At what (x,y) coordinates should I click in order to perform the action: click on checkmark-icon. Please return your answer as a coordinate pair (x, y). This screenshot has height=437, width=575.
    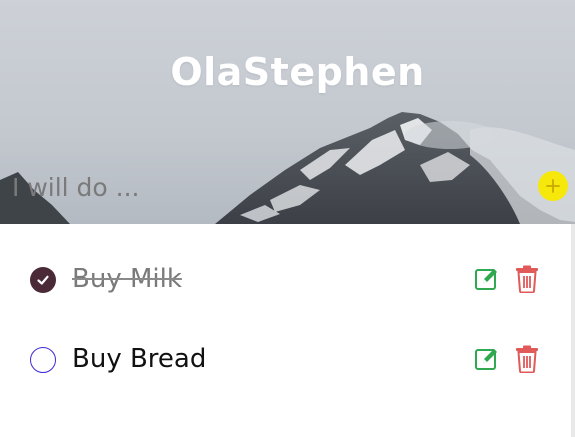
    Looking at the image, I should click on (43, 280).